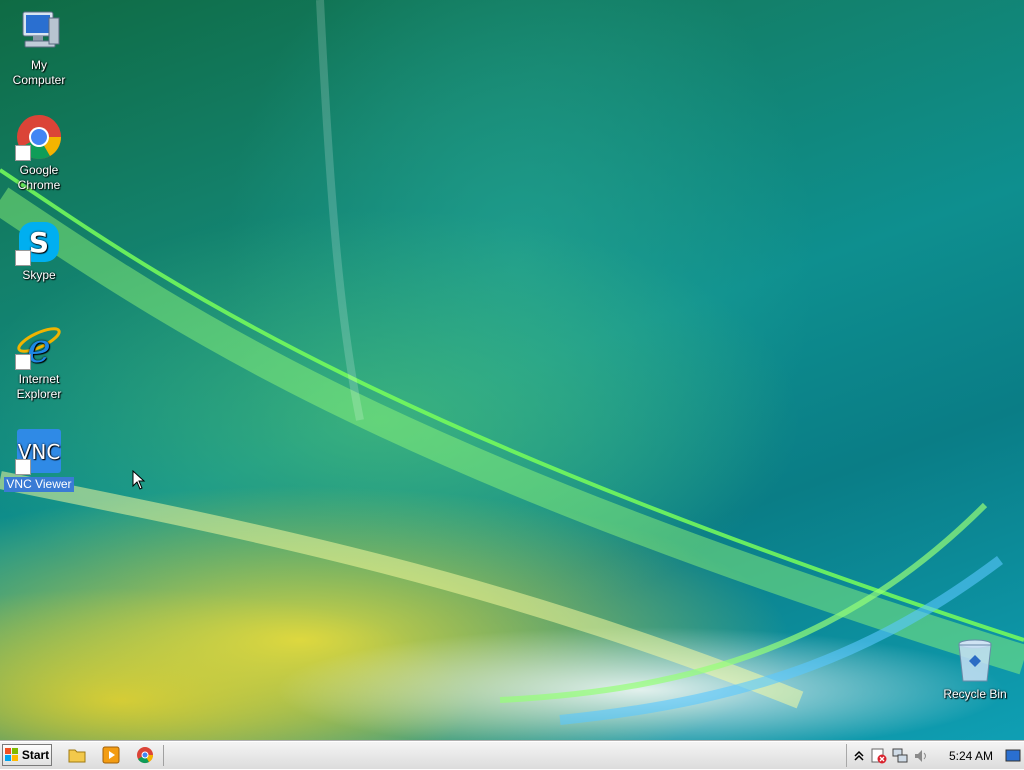  What do you see at coordinates (900, 756) in the screenshot?
I see `network-icon` at bounding box center [900, 756].